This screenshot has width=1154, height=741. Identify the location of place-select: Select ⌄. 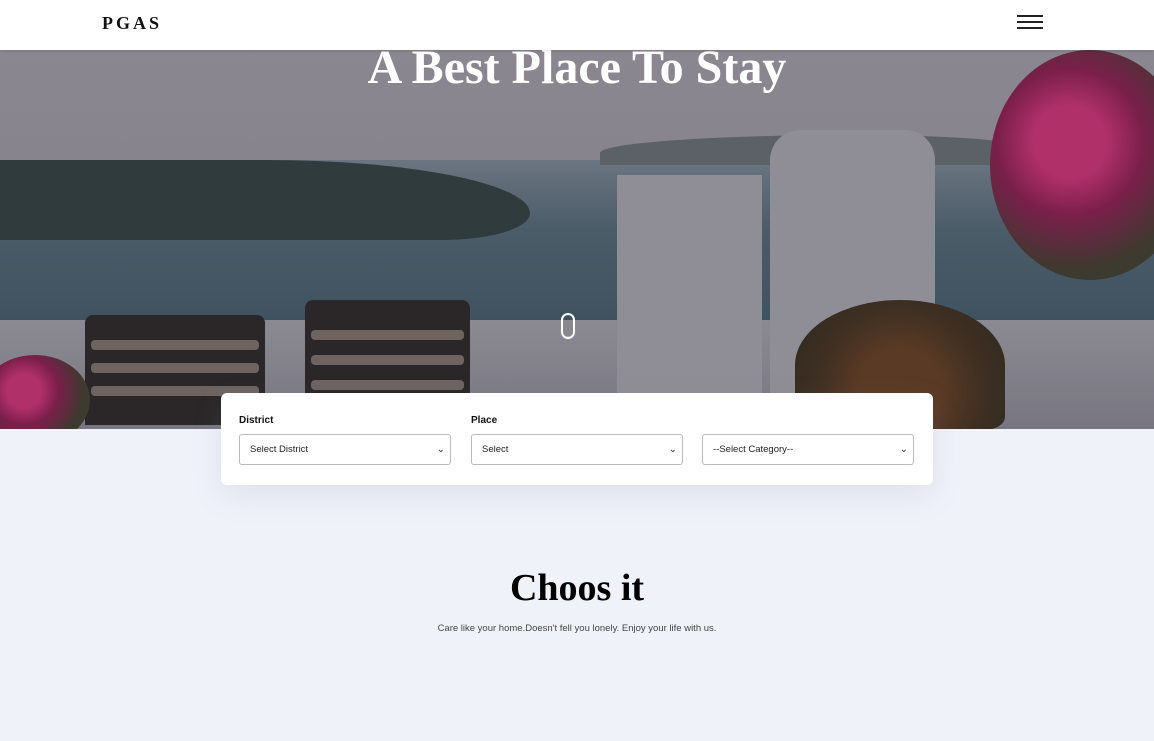
(577, 449).